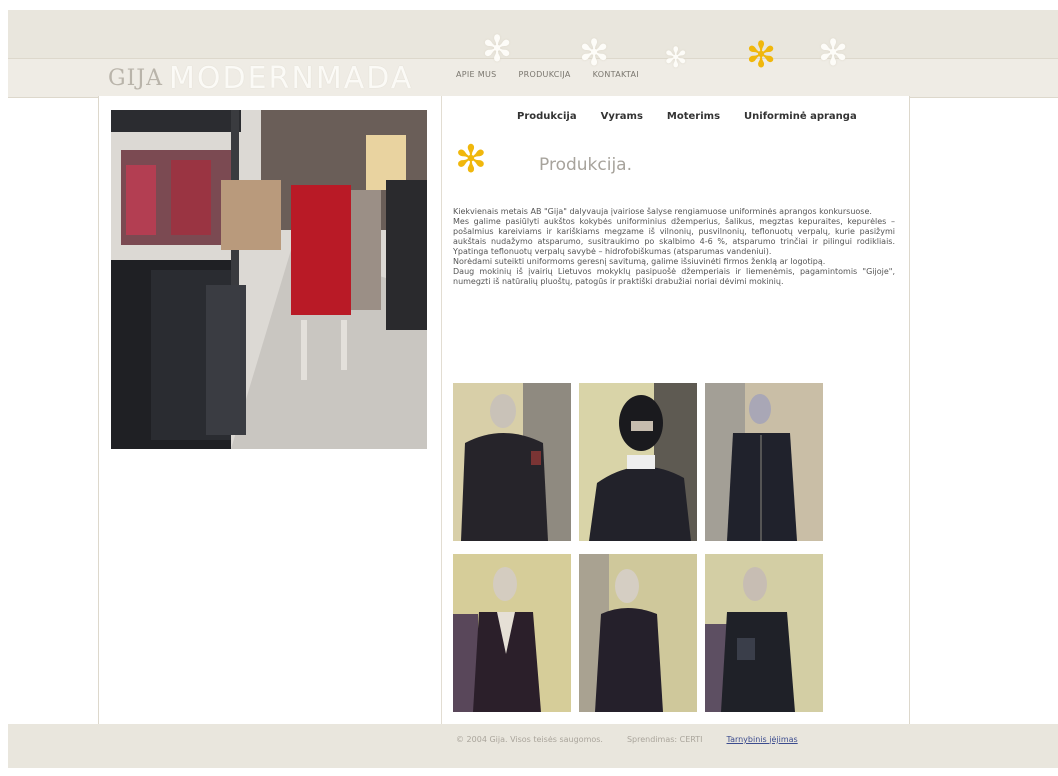 This screenshot has width=1058, height=776. What do you see at coordinates (764, 462) in the screenshot?
I see `gallery-photo-zip-cardigan-uniform` at bounding box center [764, 462].